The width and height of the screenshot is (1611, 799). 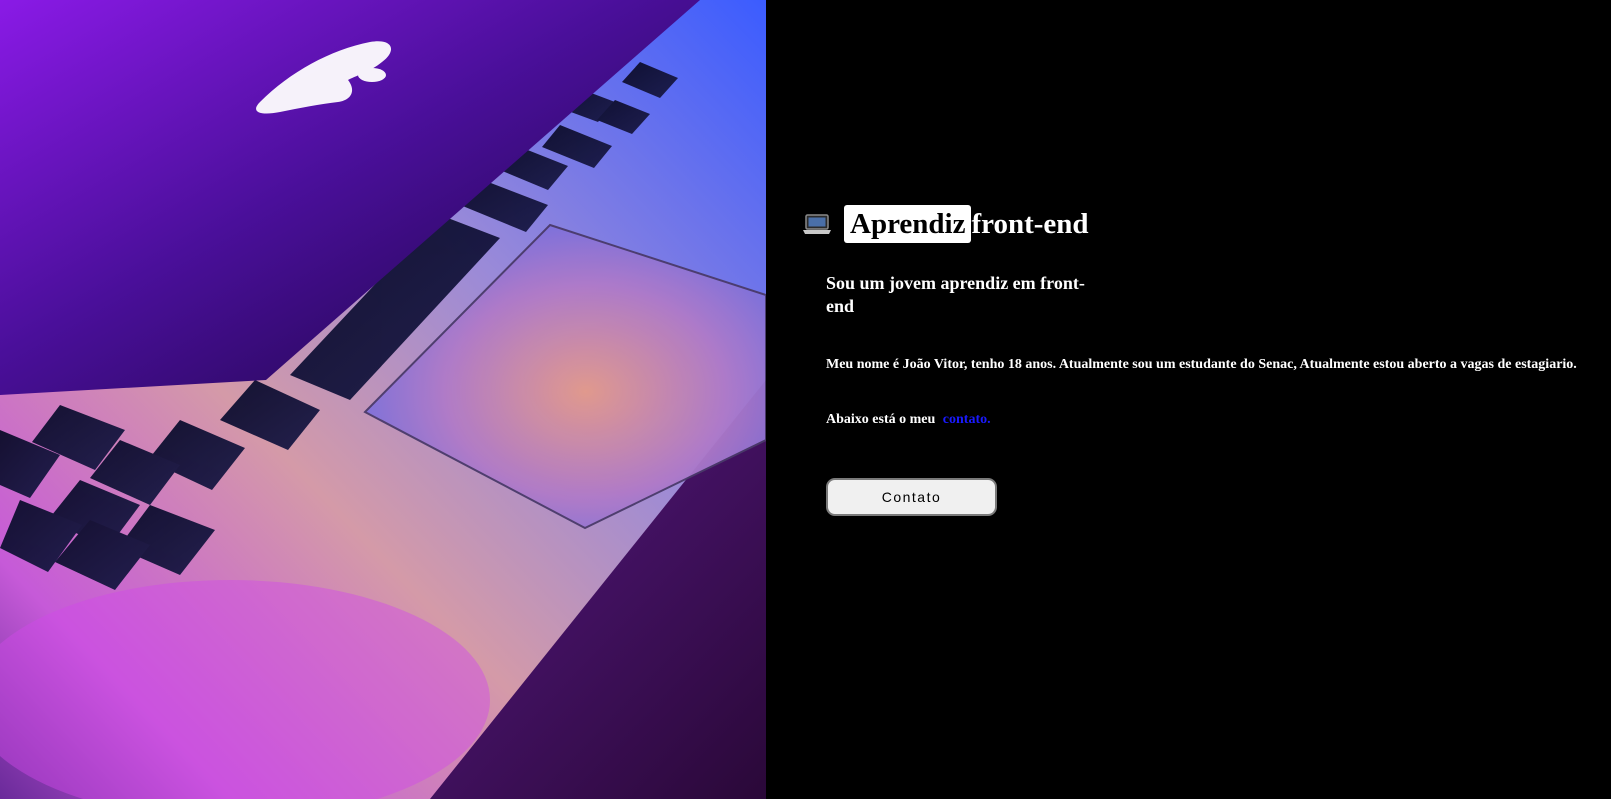 What do you see at coordinates (881, 419) in the screenshot?
I see `contact-prefix: Abaixo está o meu` at bounding box center [881, 419].